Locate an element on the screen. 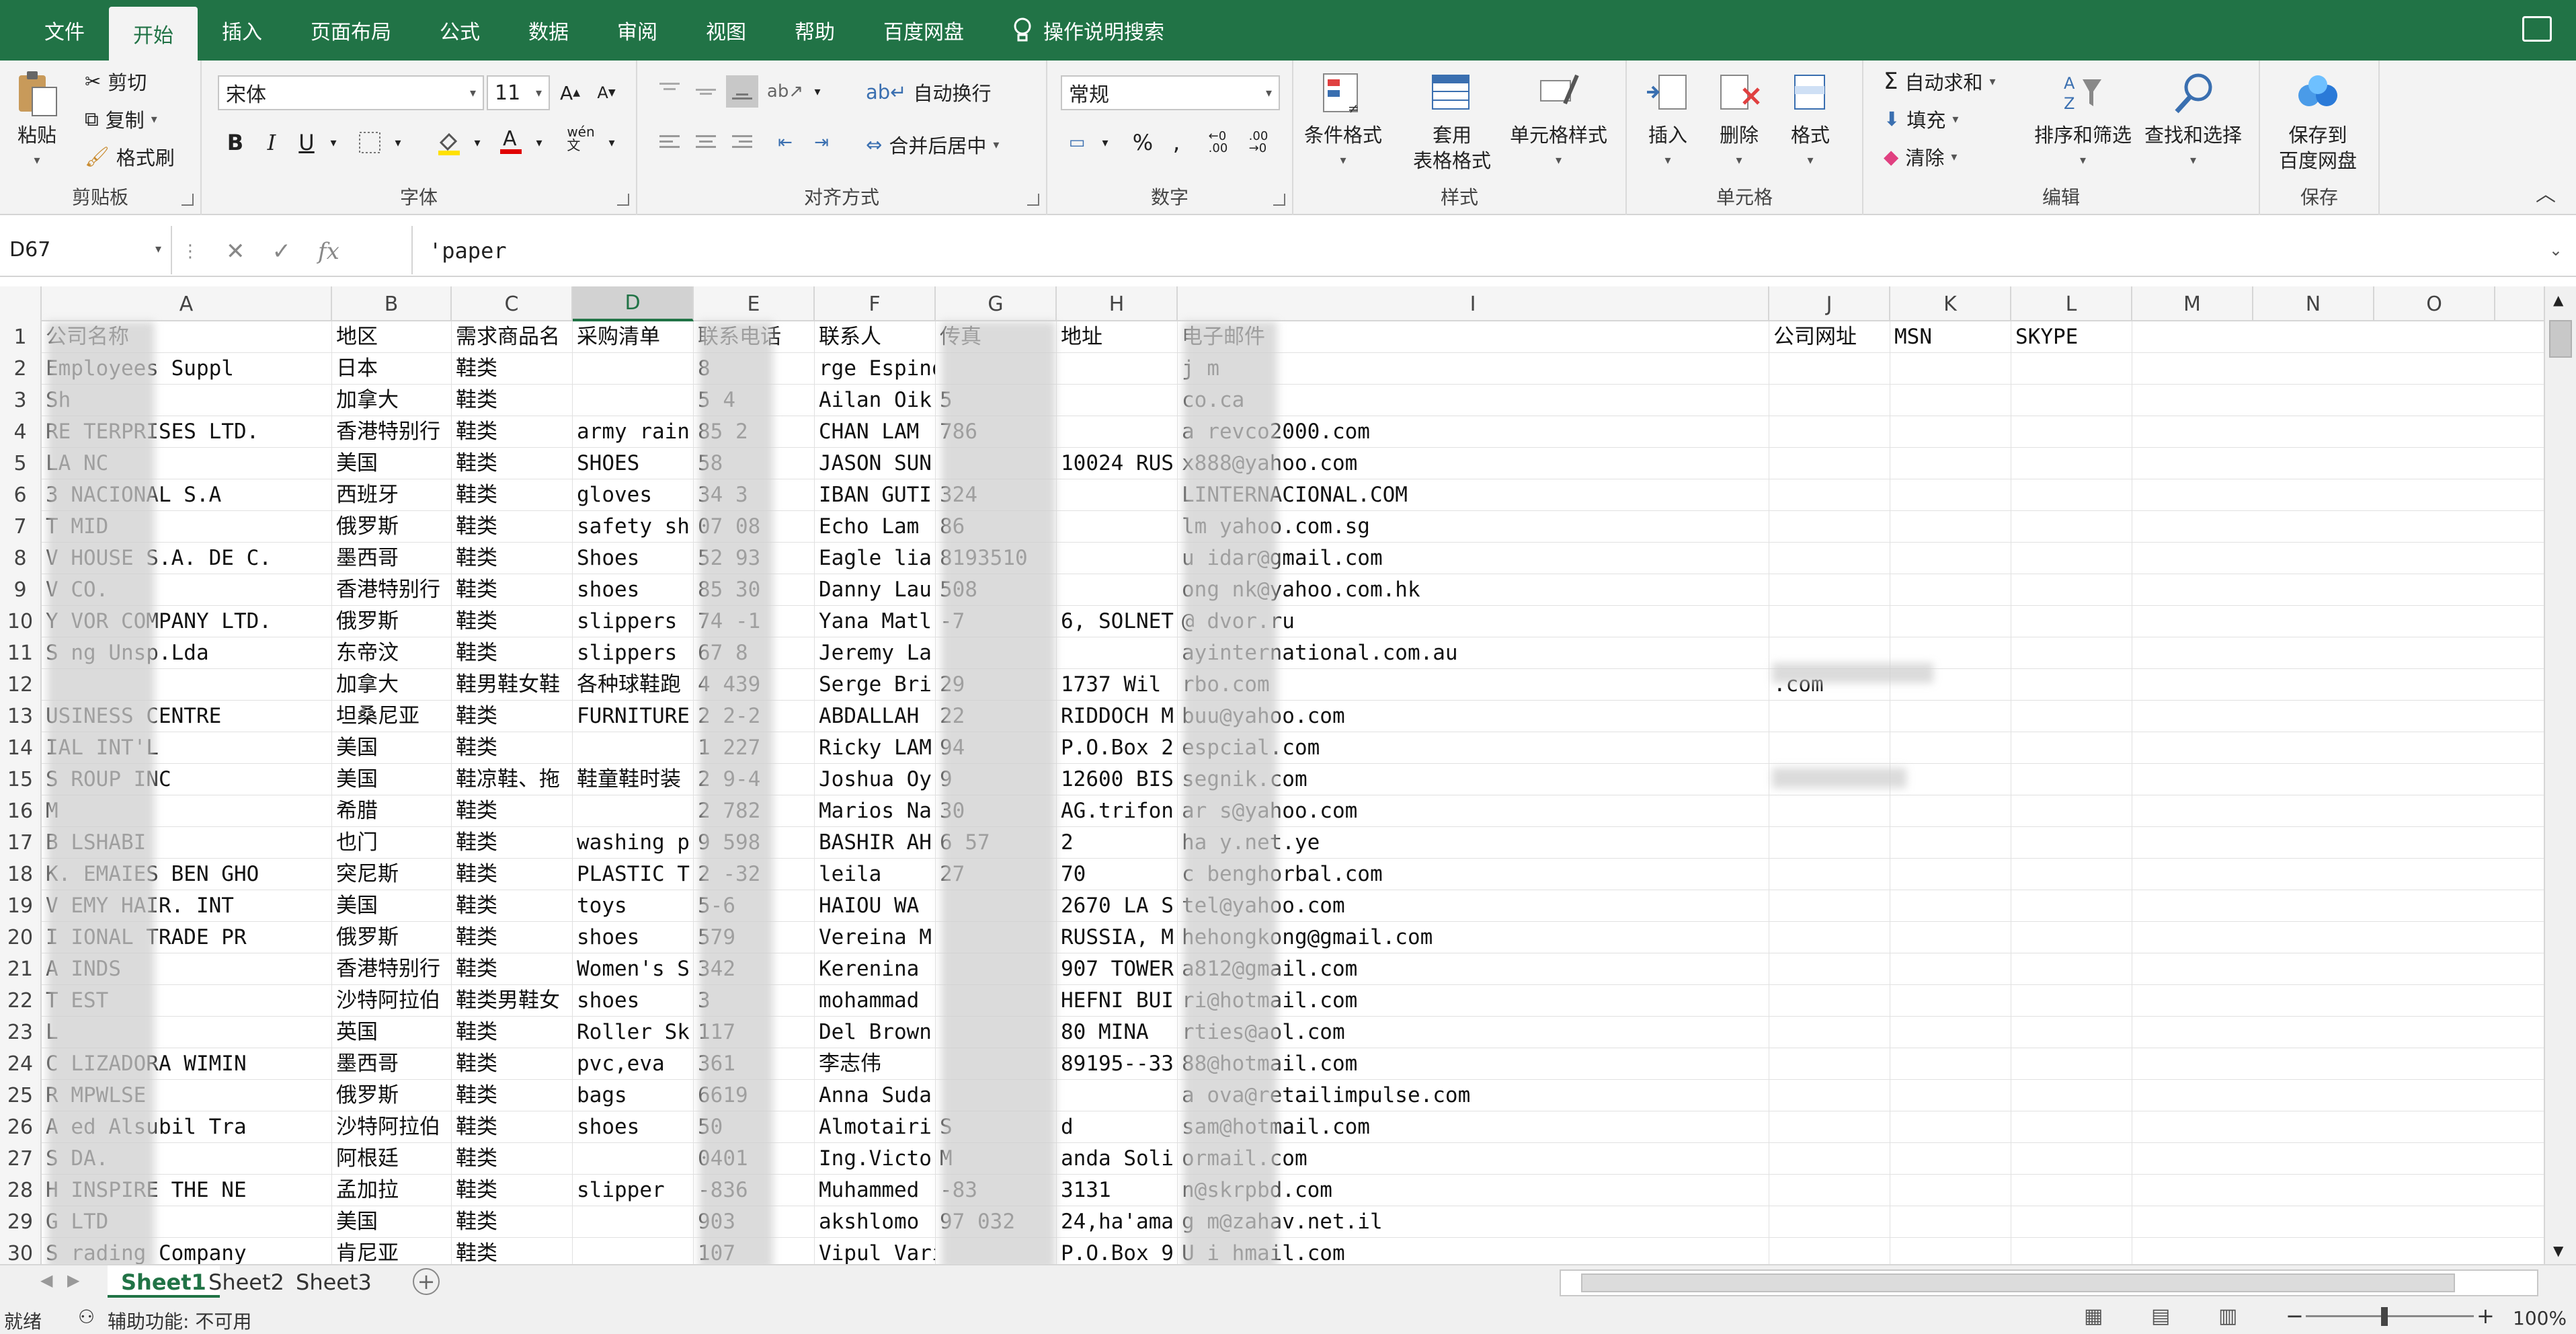 The image size is (2576, 1334). cell-k21 is located at coordinates (1950, 969).